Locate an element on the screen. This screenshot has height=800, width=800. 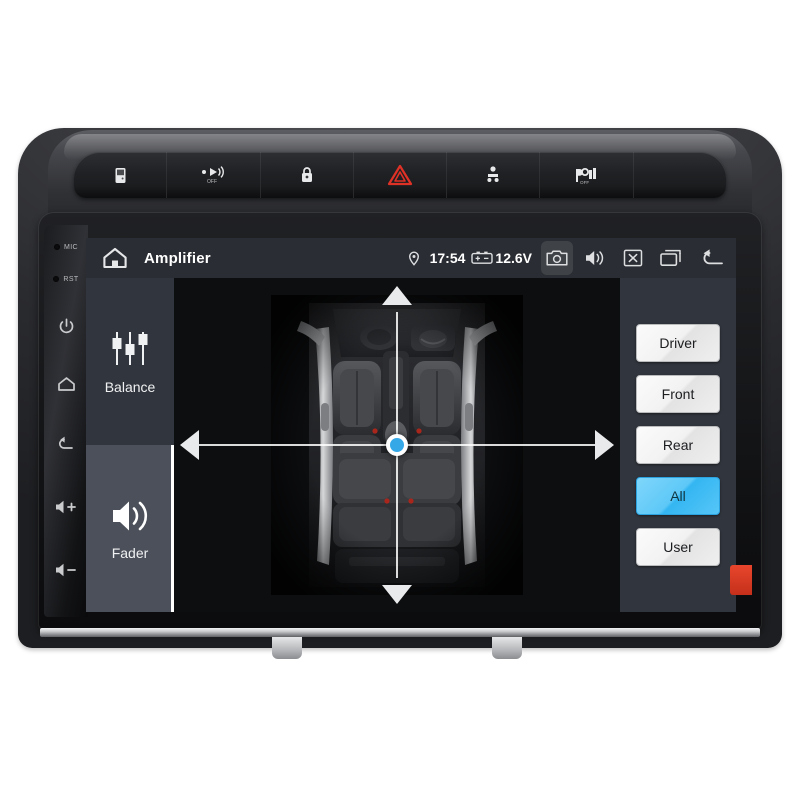
volume-up-icon is located at coordinates (66, 507).